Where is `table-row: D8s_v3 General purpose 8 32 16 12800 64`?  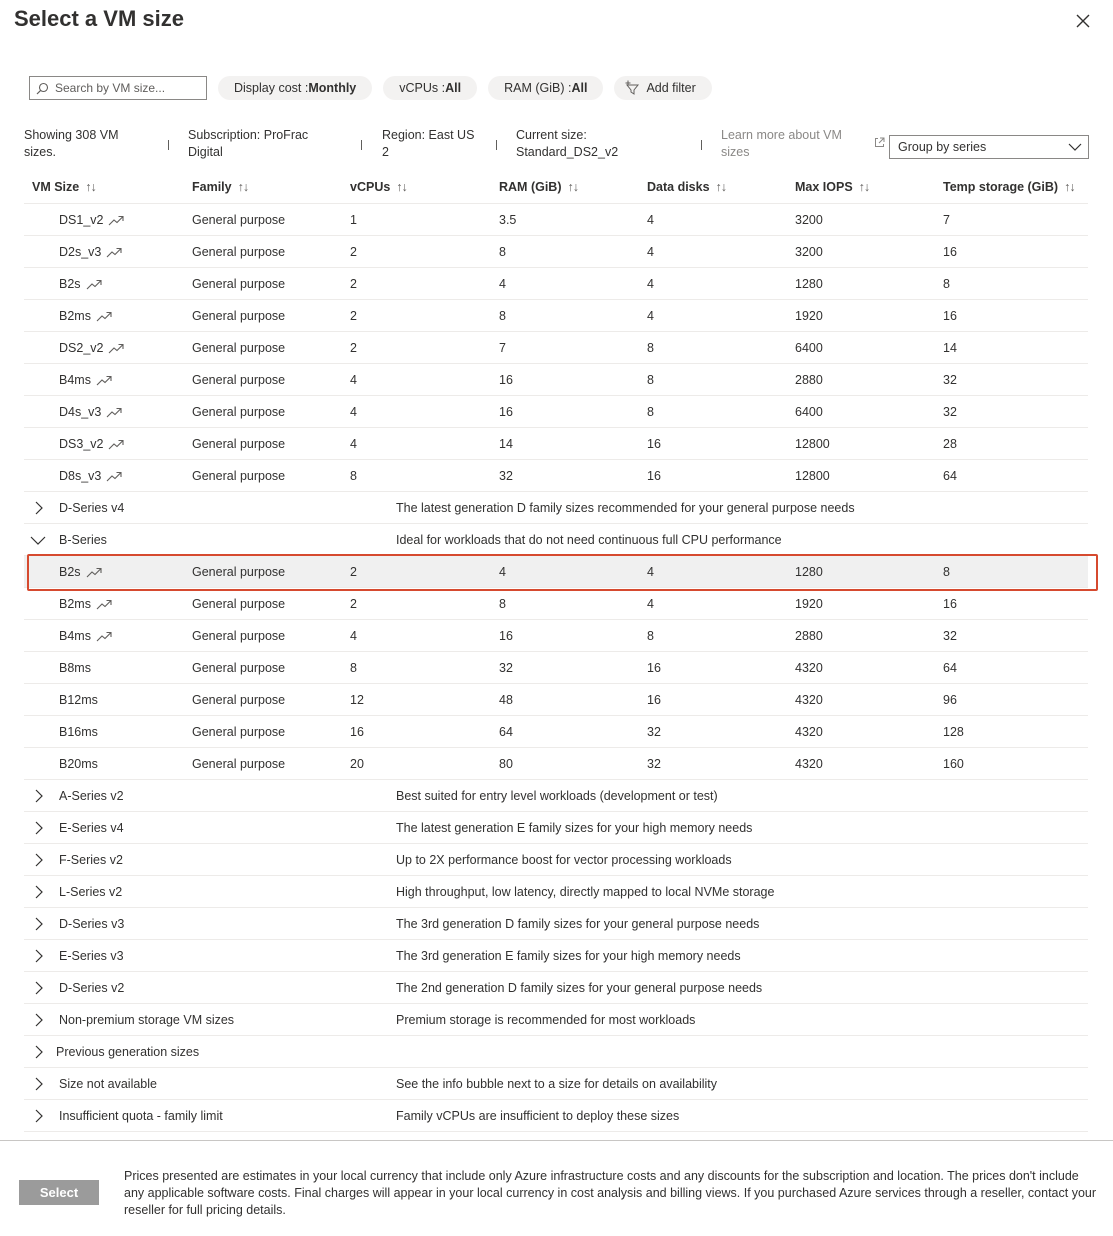 table-row: D8s_v3 General purpose 8 32 16 12800 64 is located at coordinates (556, 476).